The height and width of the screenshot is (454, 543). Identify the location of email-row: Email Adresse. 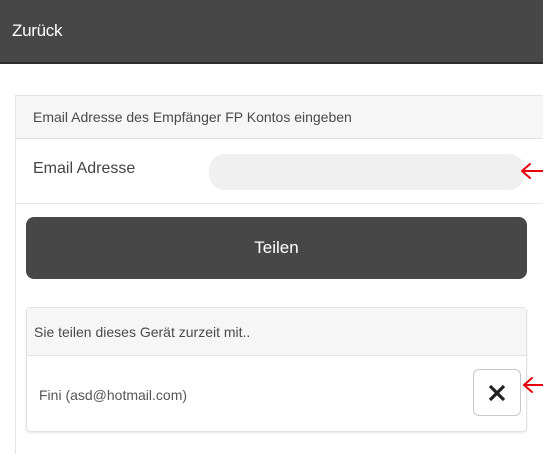
(279, 171).